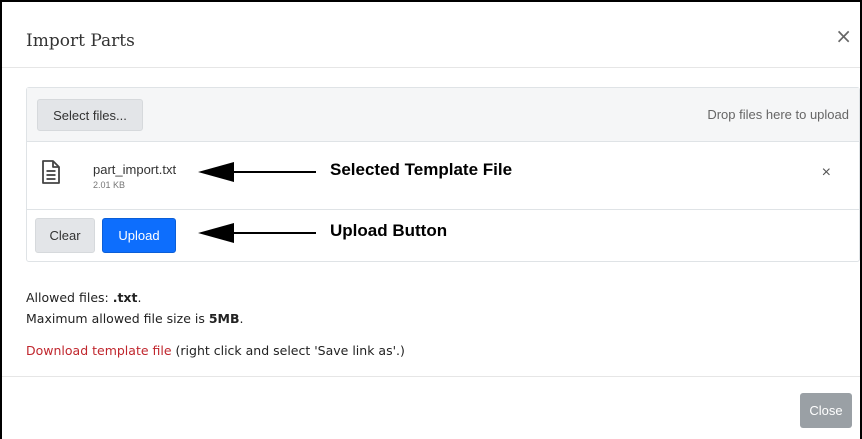  What do you see at coordinates (109, 185) in the screenshot?
I see `file-size: 2.01 KB` at bounding box center [109, 185].